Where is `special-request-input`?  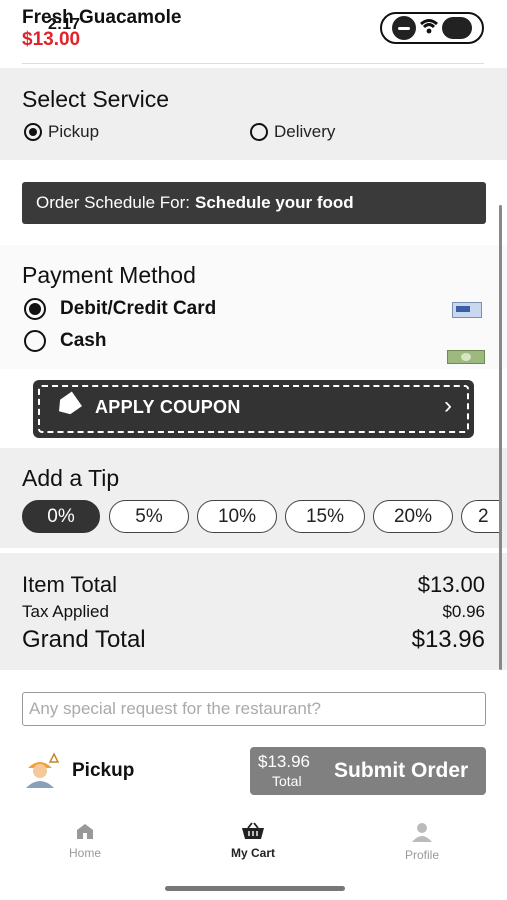
special-request-input is located at coordinates (254, 709).